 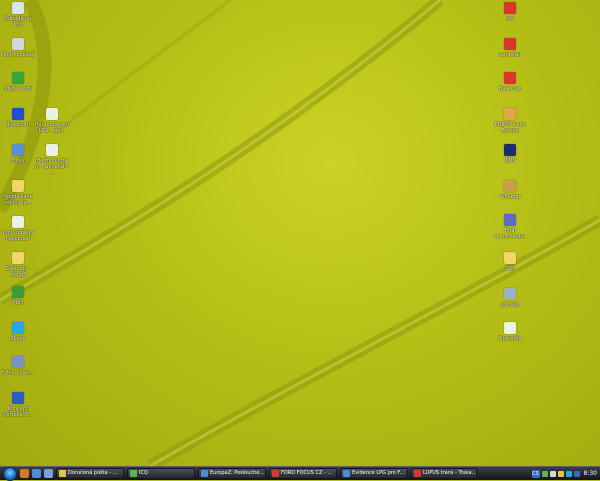 I want to click on desktop-icon: Zástupci - .zip.g5, so click(x=18, y=265).